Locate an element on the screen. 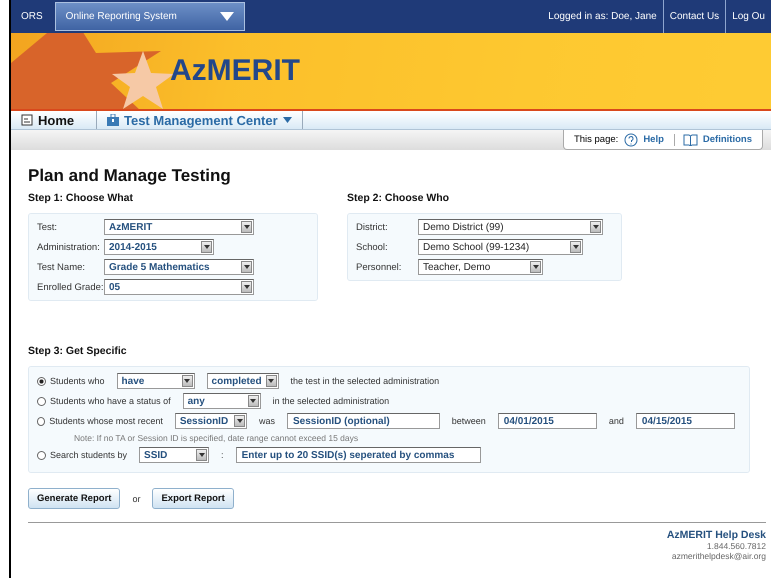  report-button: Generate Report is located at coordinates (74, 498).